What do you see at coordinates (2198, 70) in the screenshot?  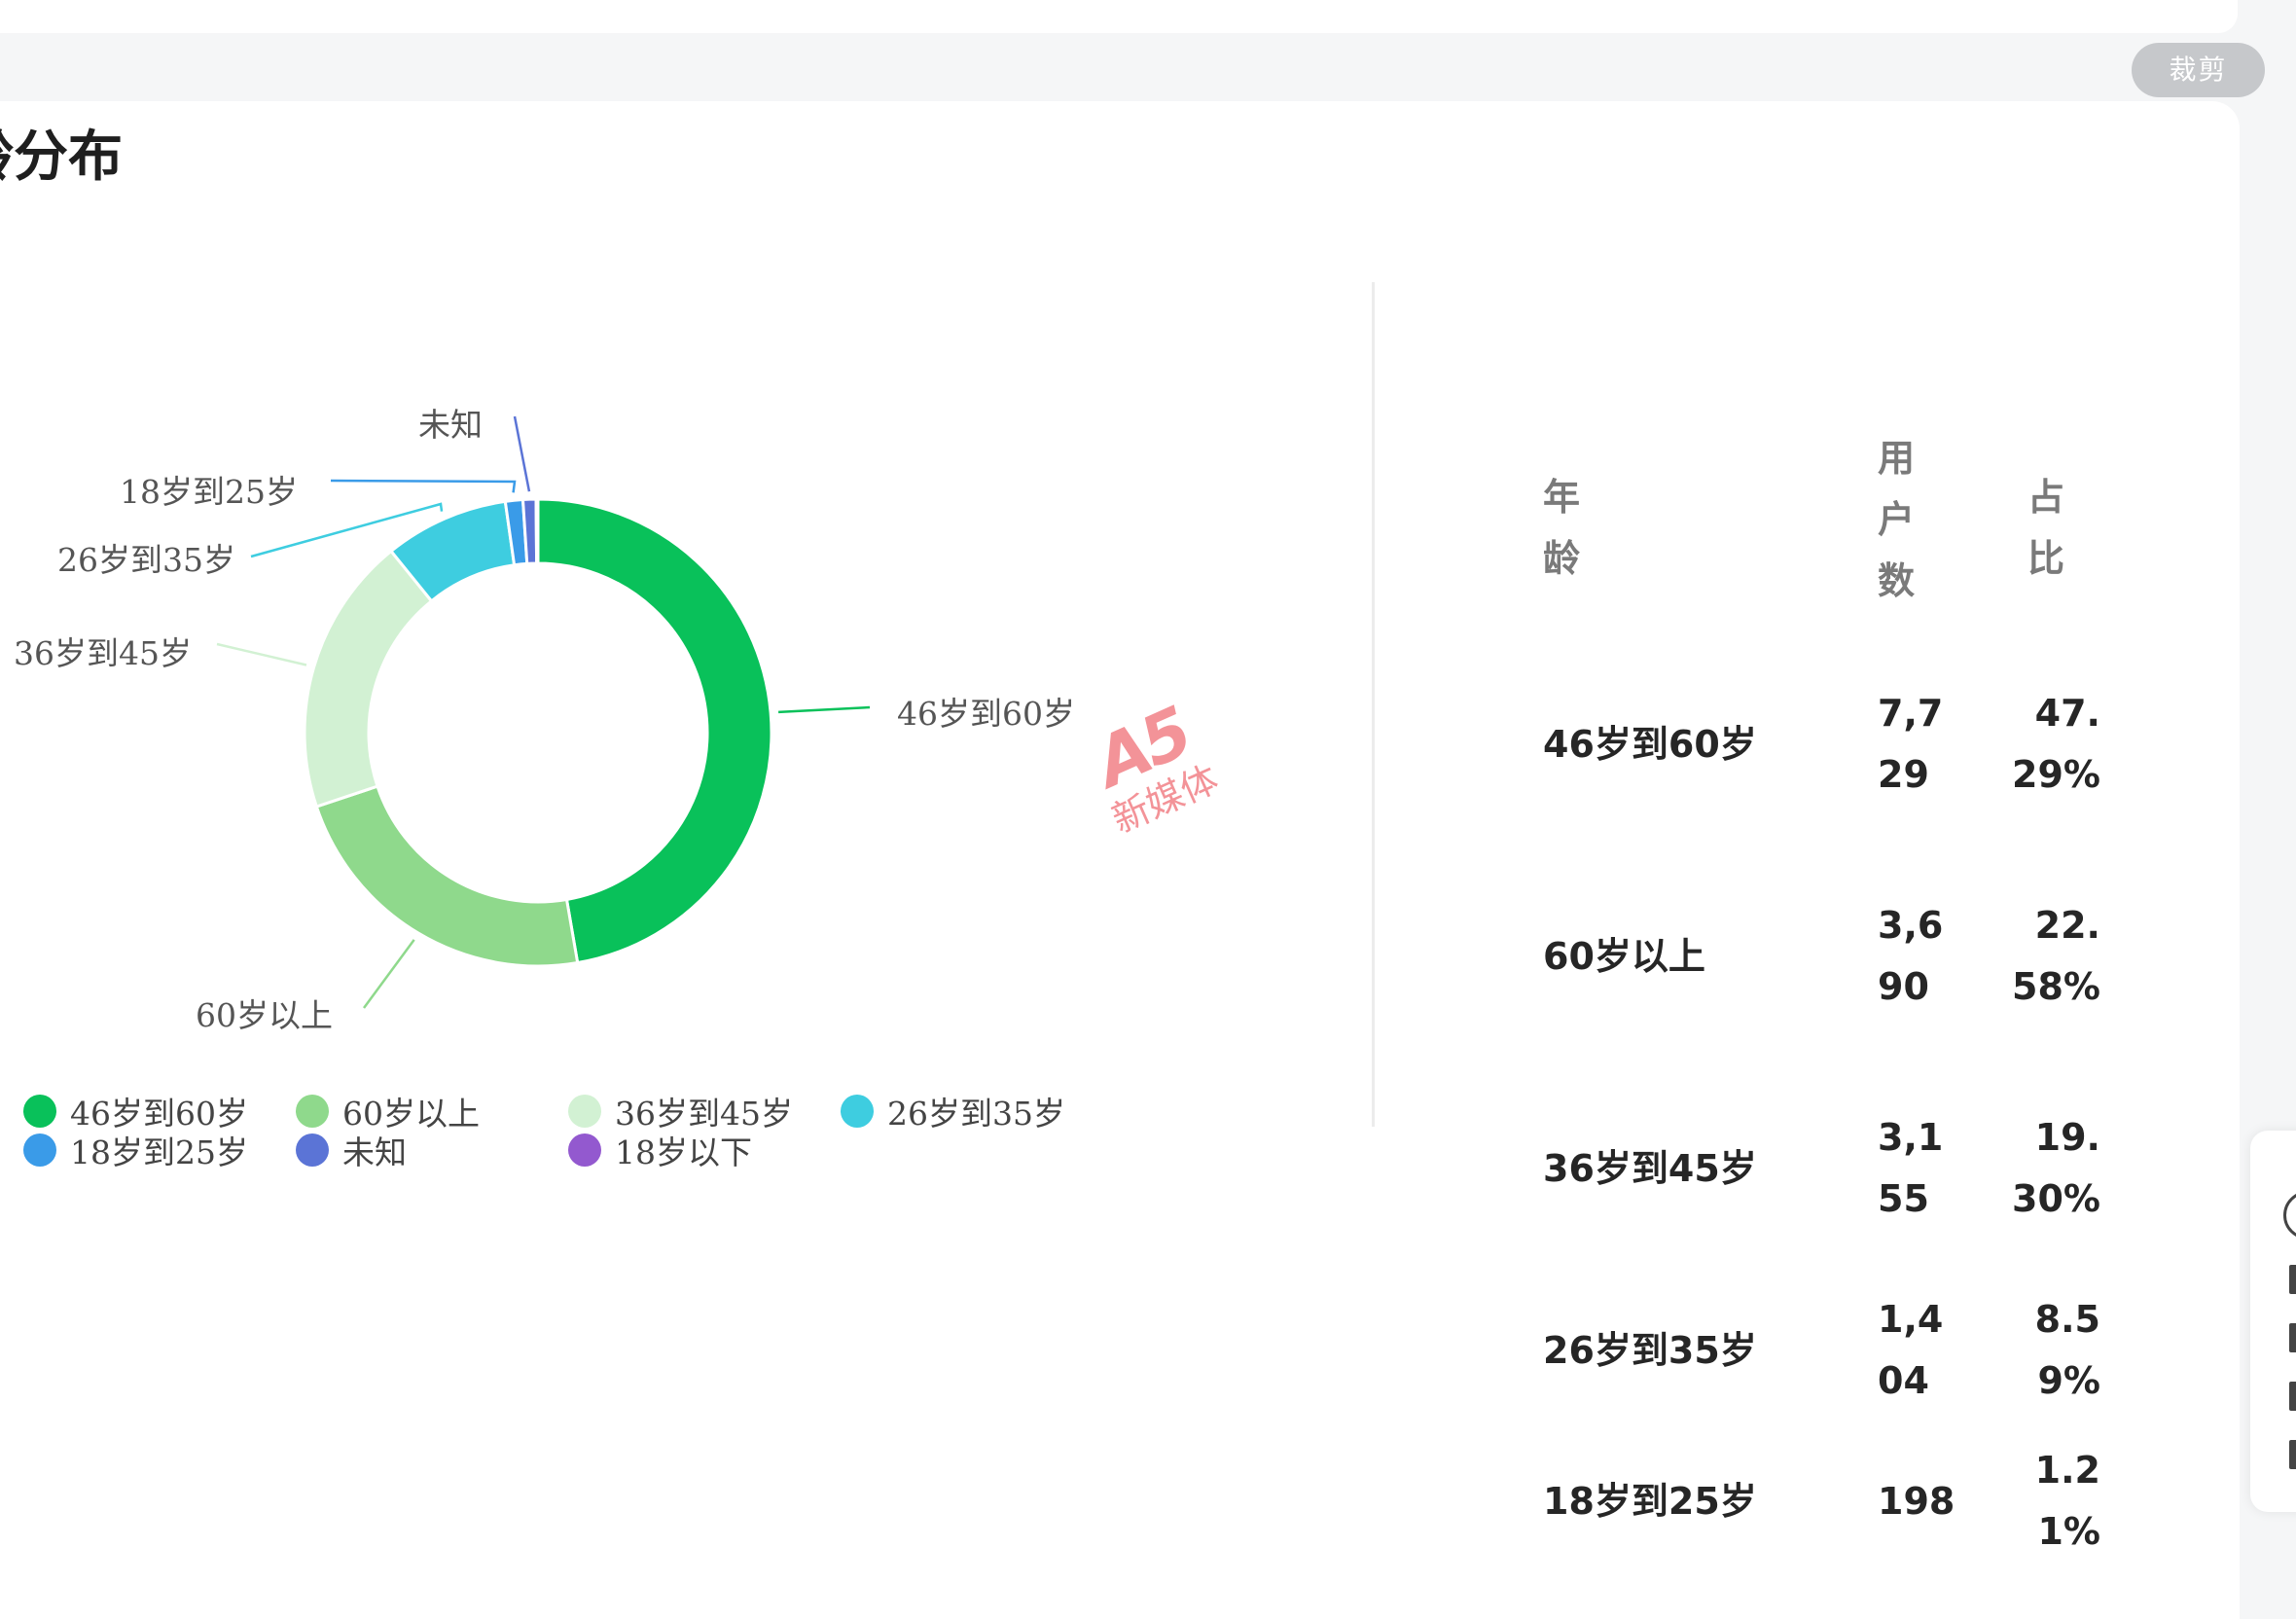 I see `crop-button: 裁剪` at bounding box center [2198, 70].